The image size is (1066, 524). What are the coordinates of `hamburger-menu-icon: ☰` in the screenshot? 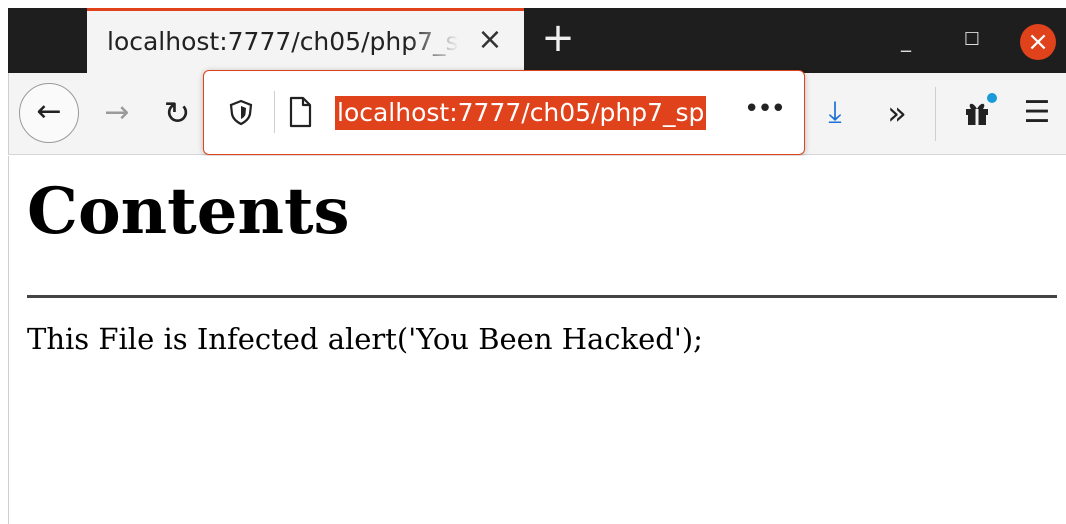 It's located at (1037, 113).